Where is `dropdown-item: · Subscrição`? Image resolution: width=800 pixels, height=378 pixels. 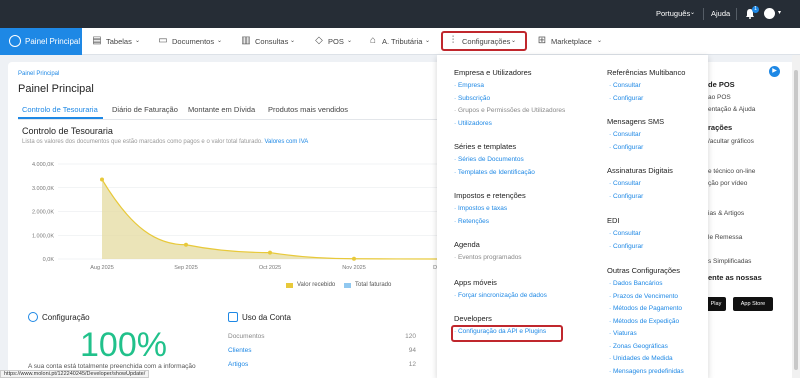
dropdown-item: · Subscrição is located at coordinates (472, 98).